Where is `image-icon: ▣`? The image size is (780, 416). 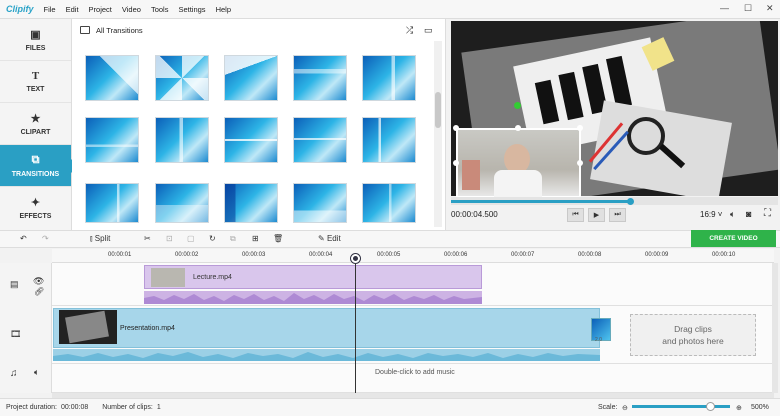
image-icon: ▣ is located at coordinates (35, 34).